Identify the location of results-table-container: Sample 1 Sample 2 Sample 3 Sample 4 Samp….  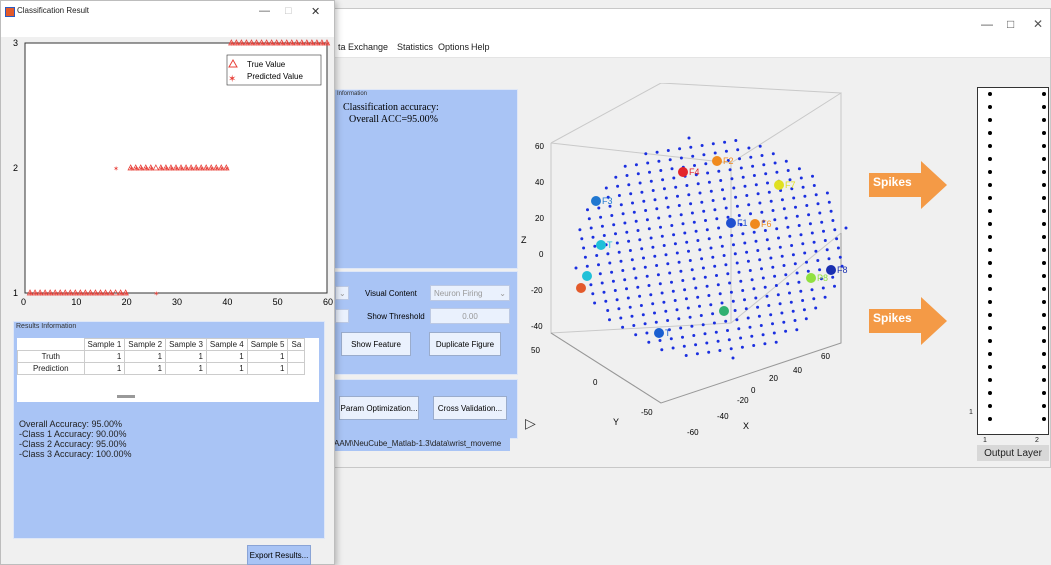
(168, 370).